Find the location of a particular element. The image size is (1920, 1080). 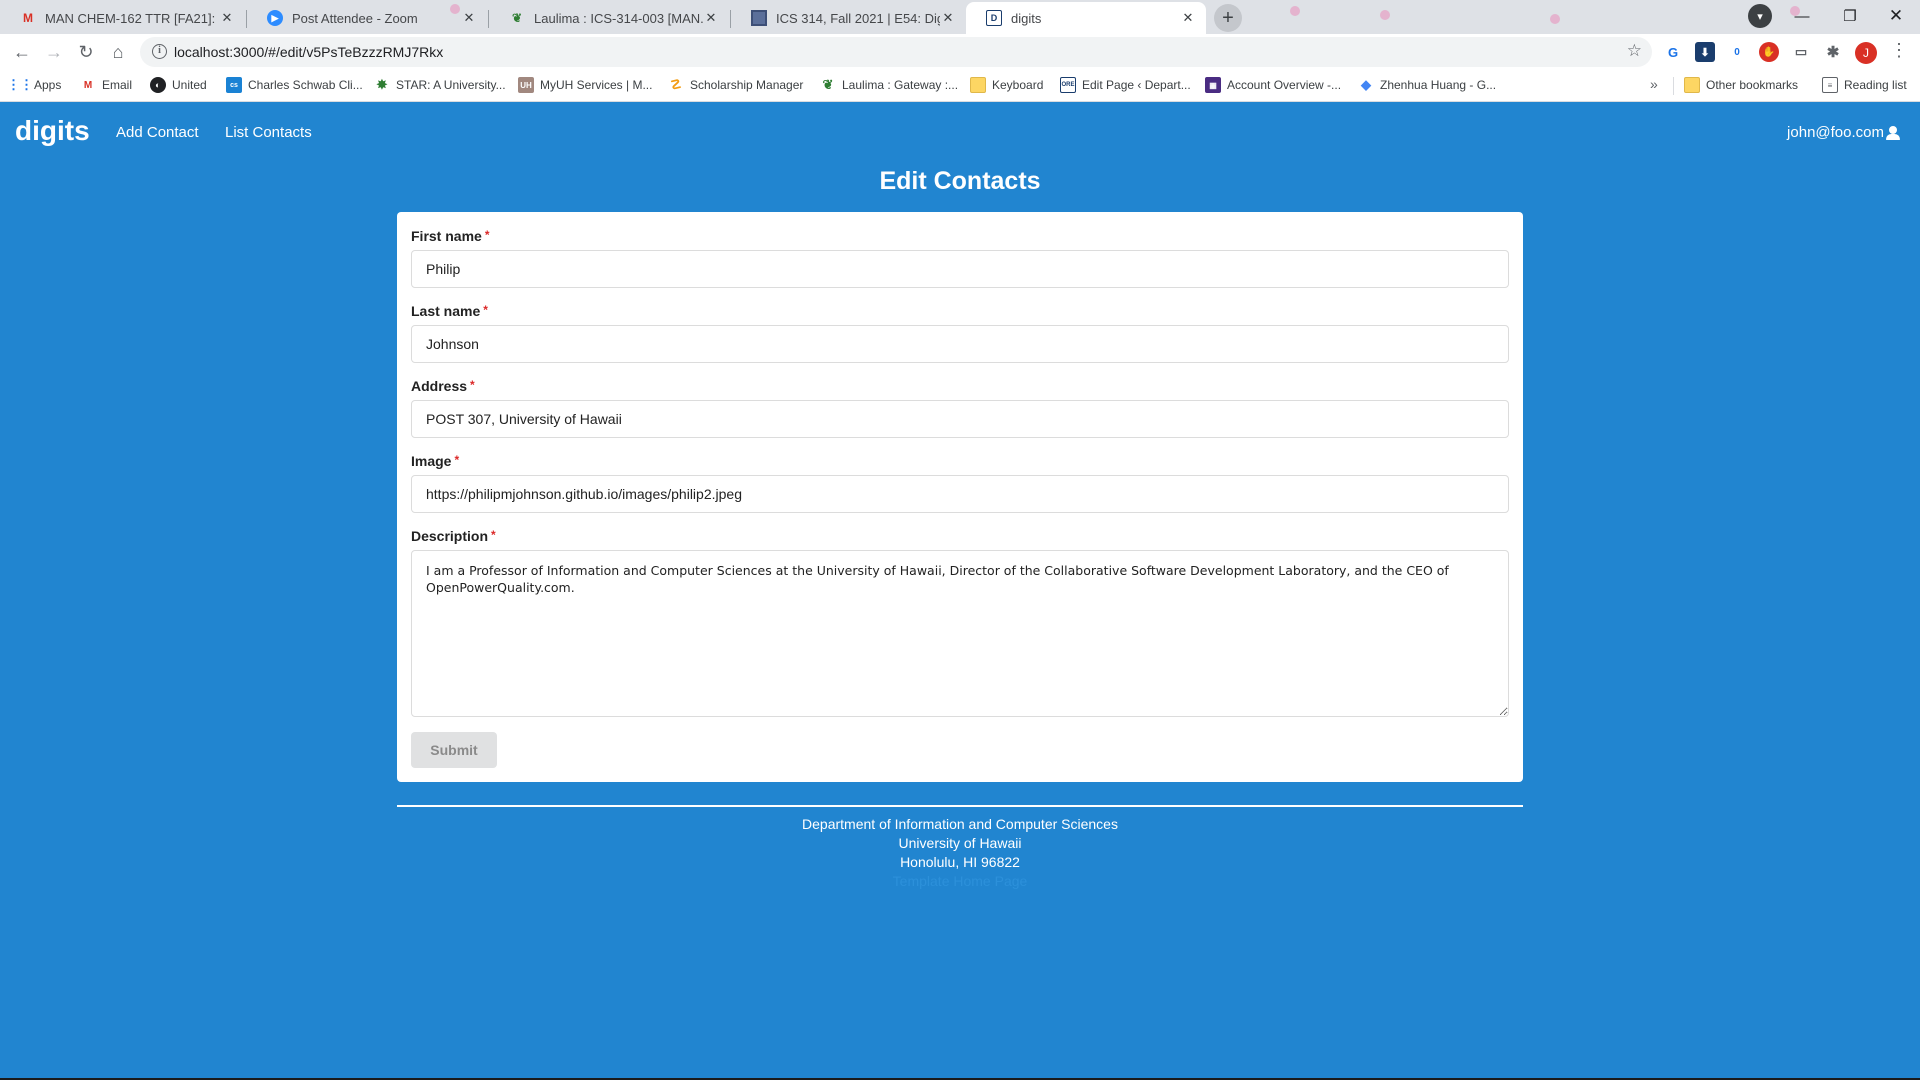

download-extension-icon: ⬇ is located at coordinates (1705, 52).